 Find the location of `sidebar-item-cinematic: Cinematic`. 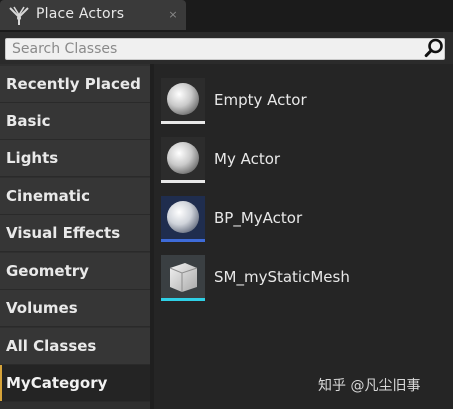

sidebar-item-cinematic: Cinematic is located at coordinates (75, 196).